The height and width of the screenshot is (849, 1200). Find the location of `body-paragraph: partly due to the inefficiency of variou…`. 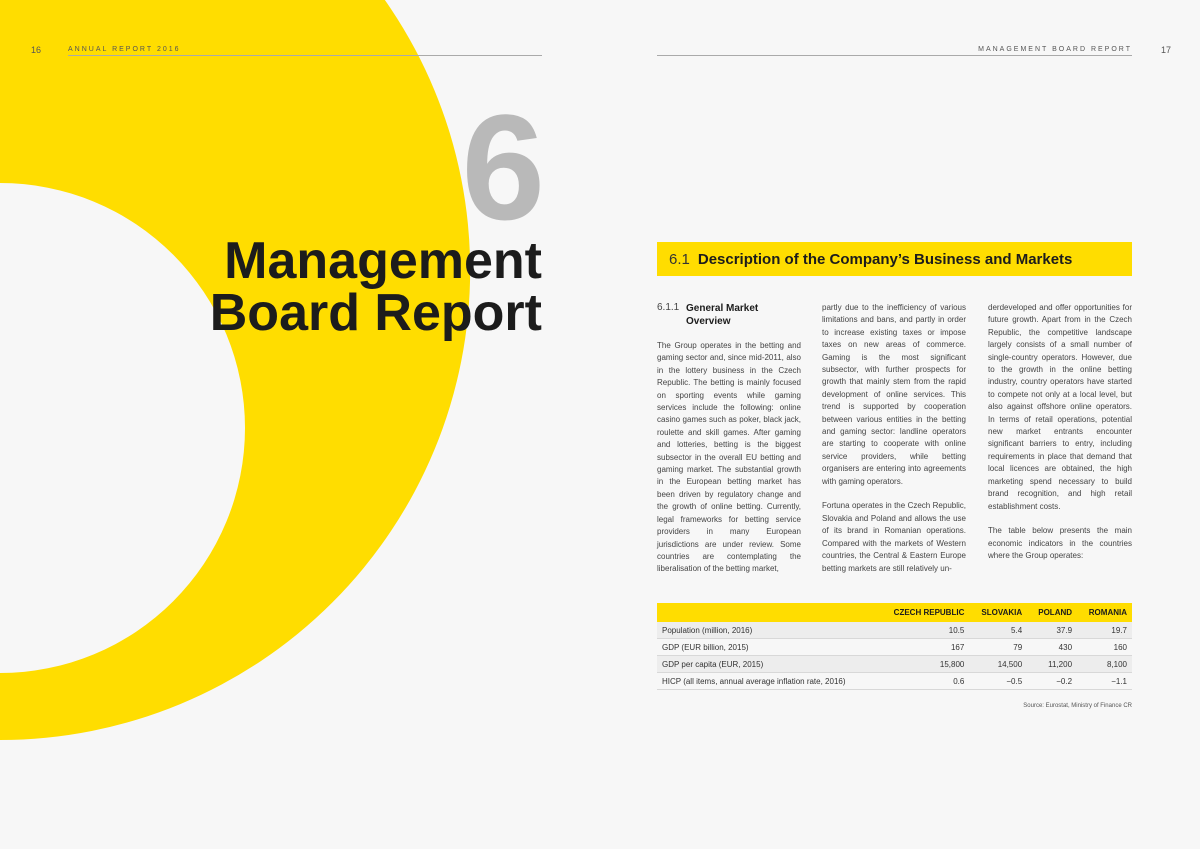

body-paragraph: partly due to the inefficiency of variou… is located at coordinates (894, 394).